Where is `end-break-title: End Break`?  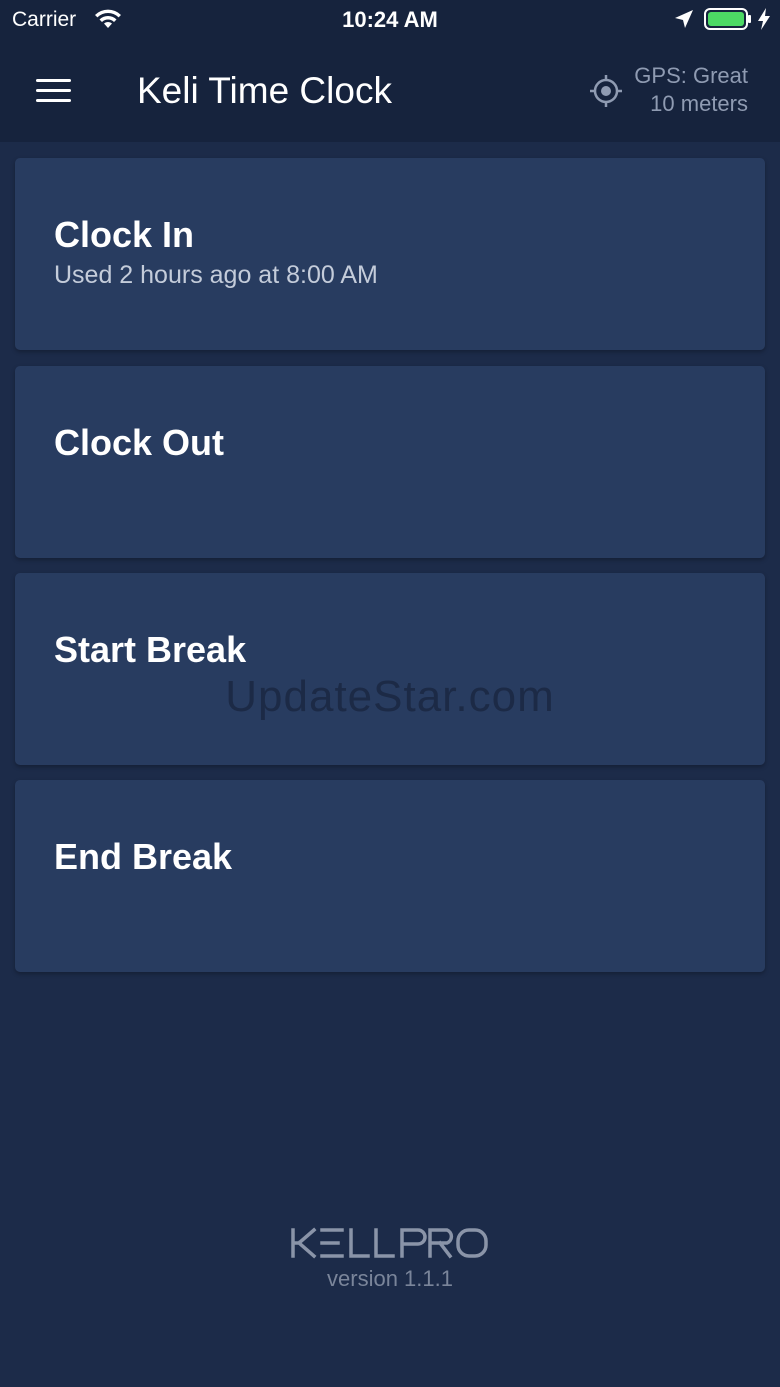 end-break-title: End Break is located at coordinates (143, 856).